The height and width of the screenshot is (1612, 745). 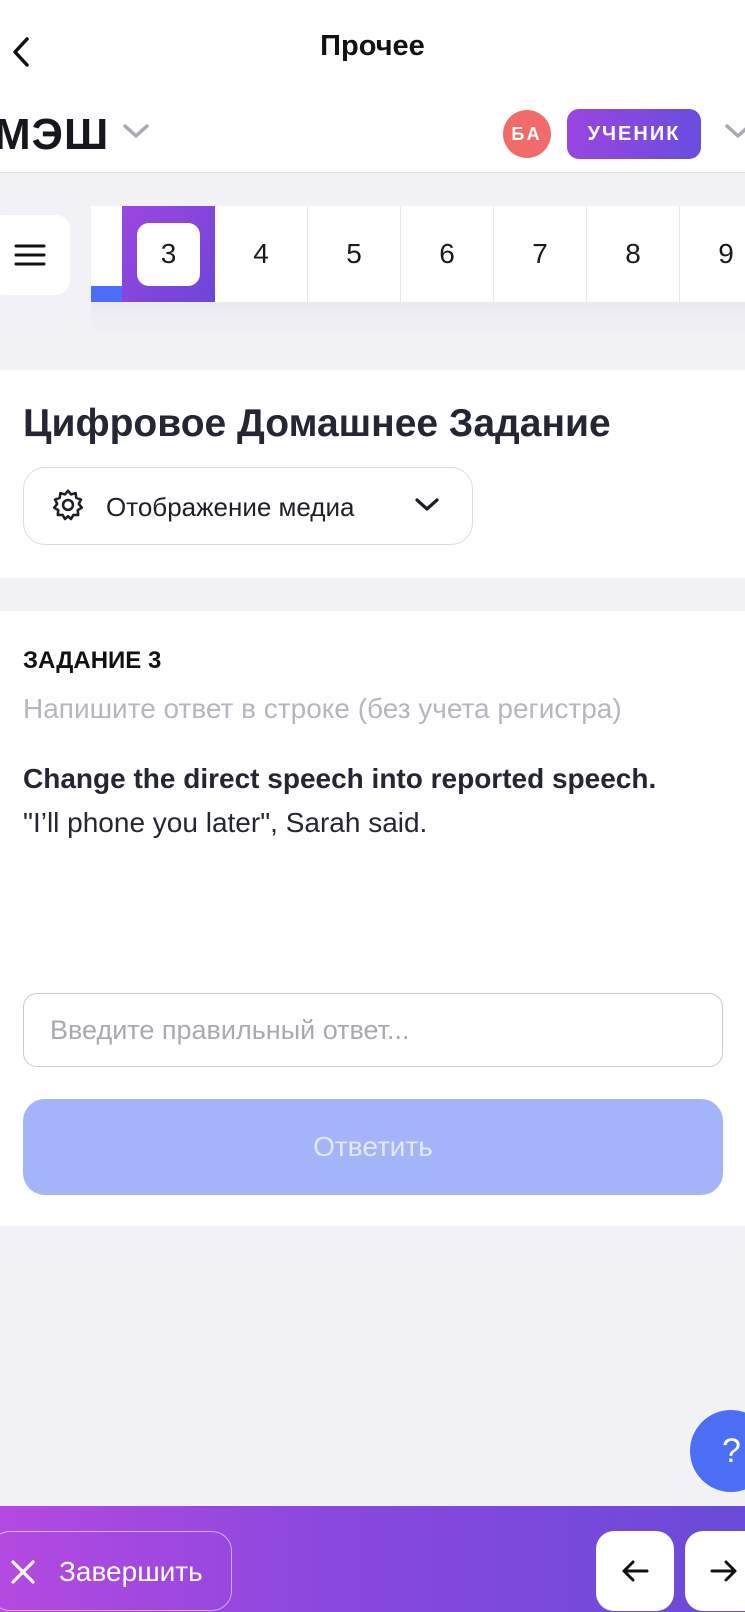 What do you see at coordinates (373, 1030) in the screenshot?
I see `answer-input` at bounding box center [373, 1030].